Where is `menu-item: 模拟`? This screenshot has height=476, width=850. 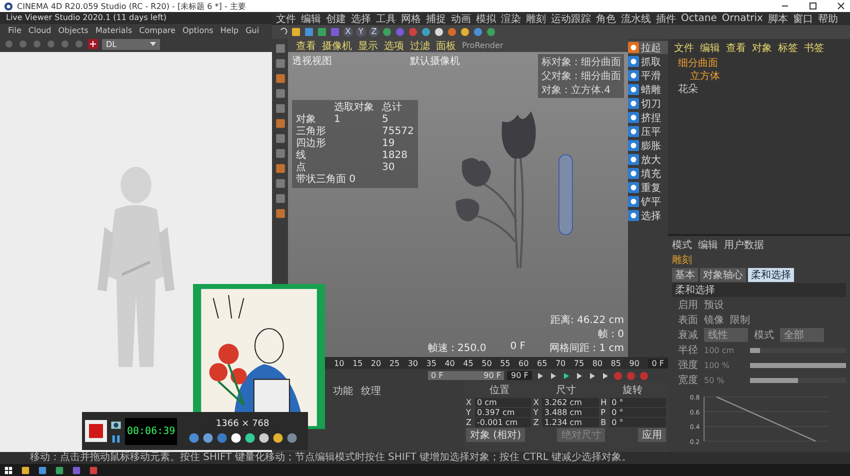
menu-item: 模拟 is located at coordinates (486, 19).